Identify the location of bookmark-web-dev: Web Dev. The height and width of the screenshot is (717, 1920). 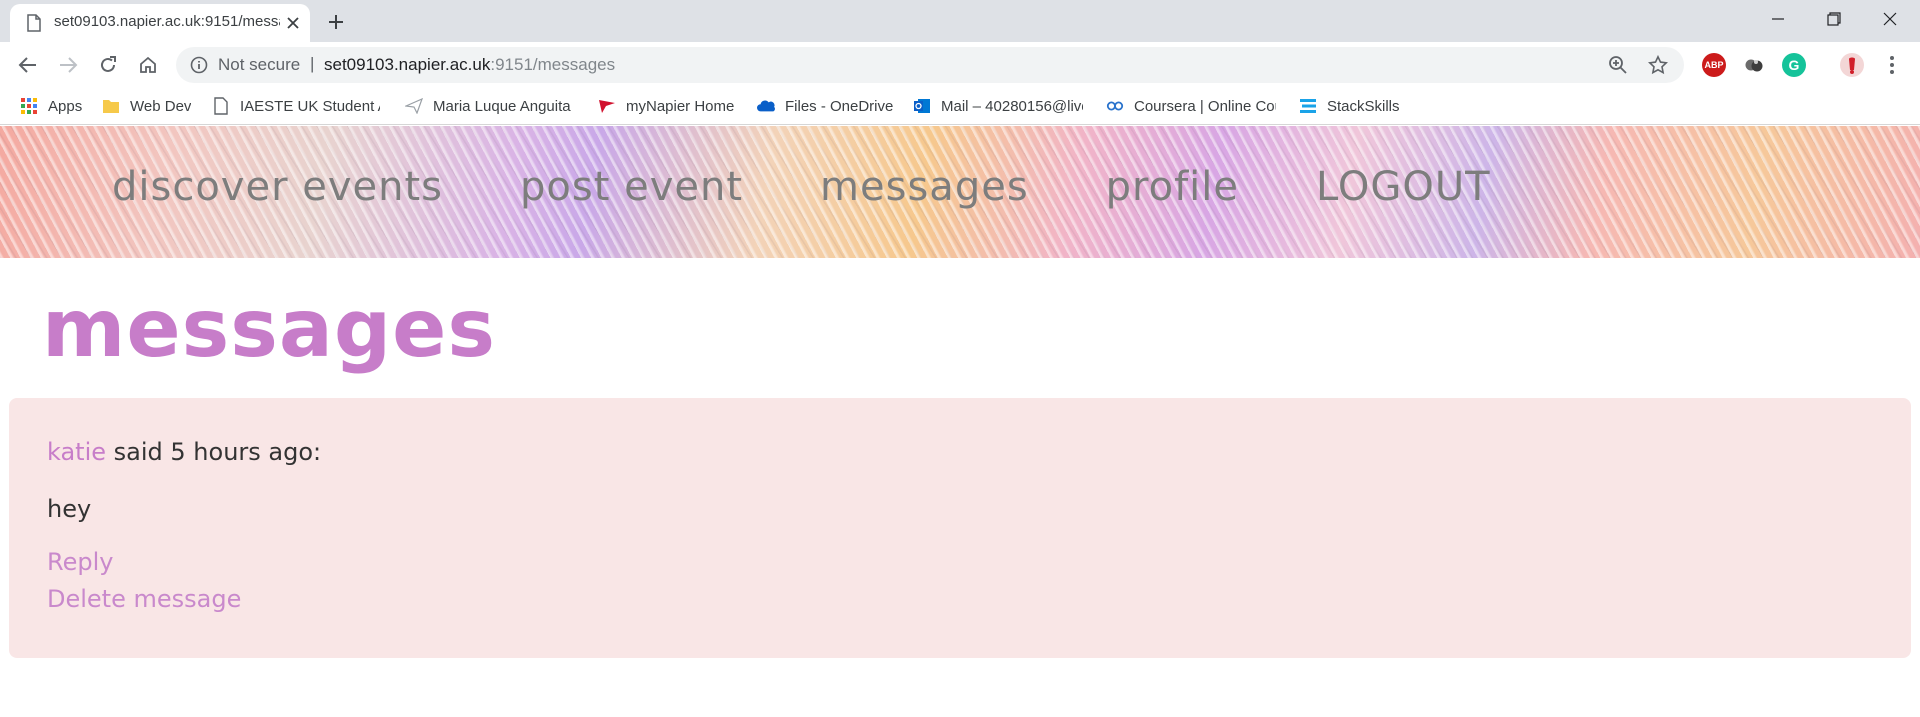
(146, 106).